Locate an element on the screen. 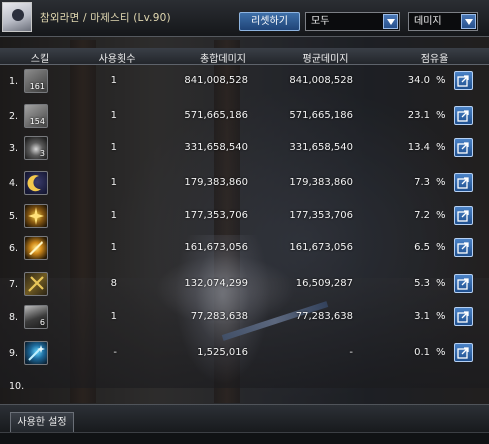 The height and width of the screenshot is (444, 489). table-row: 8. 6 1 77,283,638 77,283,638 3.1 % is located at coordinates (244, 317).